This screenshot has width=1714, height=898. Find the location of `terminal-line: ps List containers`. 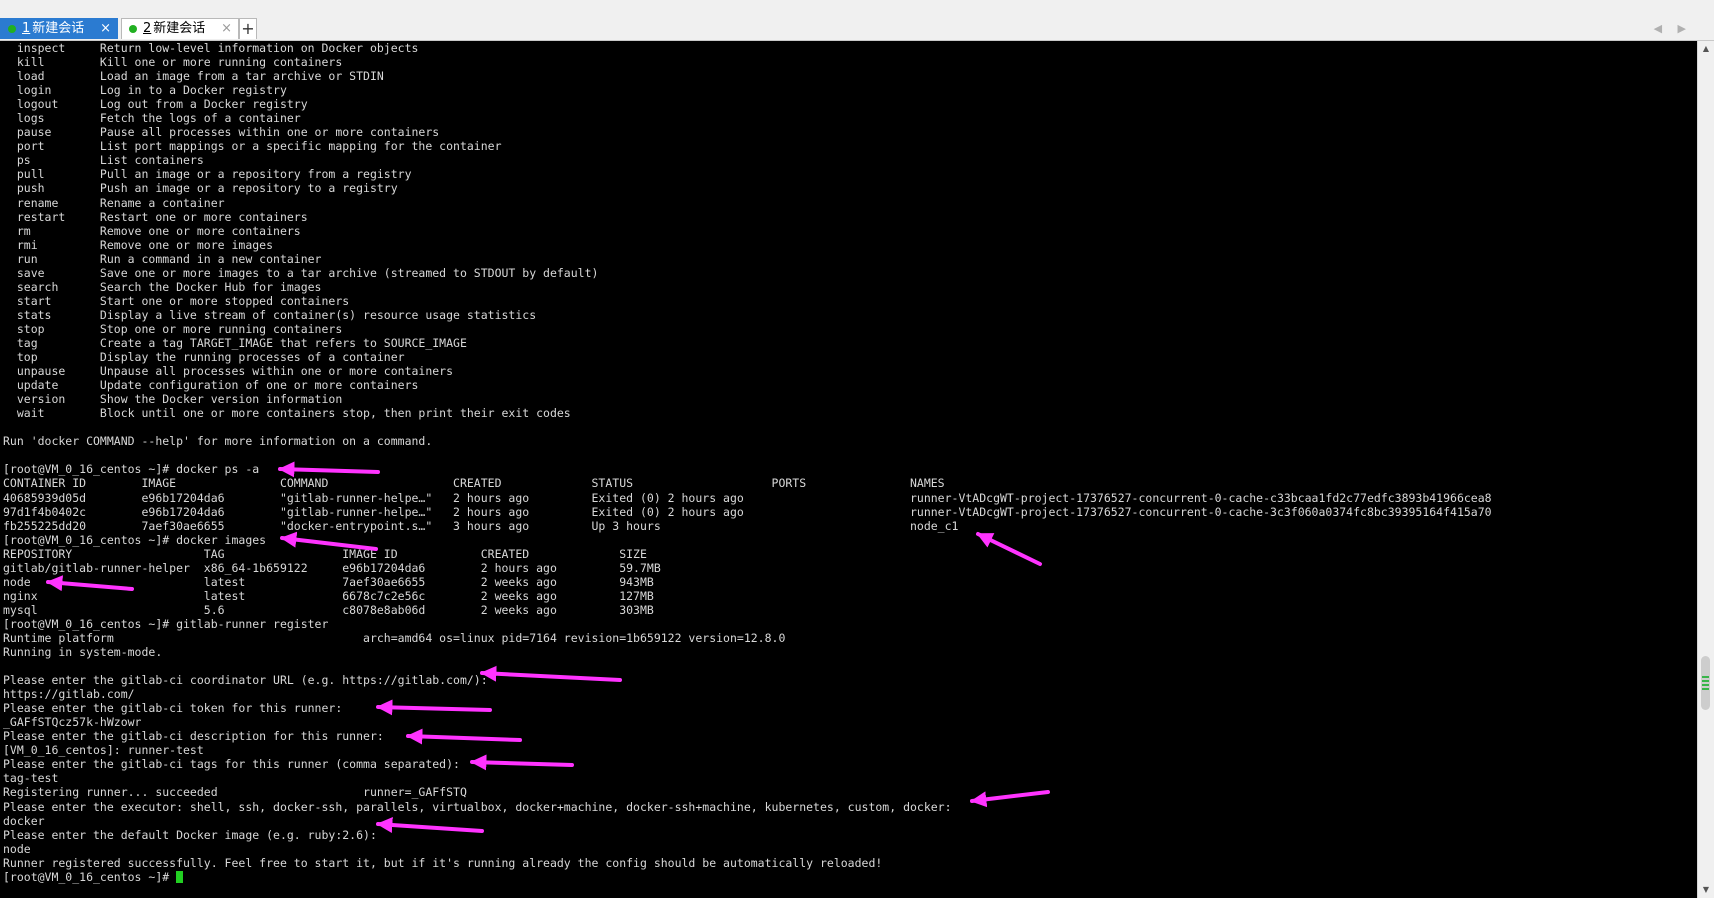

terminal-line: ps List containers is located at coordinates (103, 160).